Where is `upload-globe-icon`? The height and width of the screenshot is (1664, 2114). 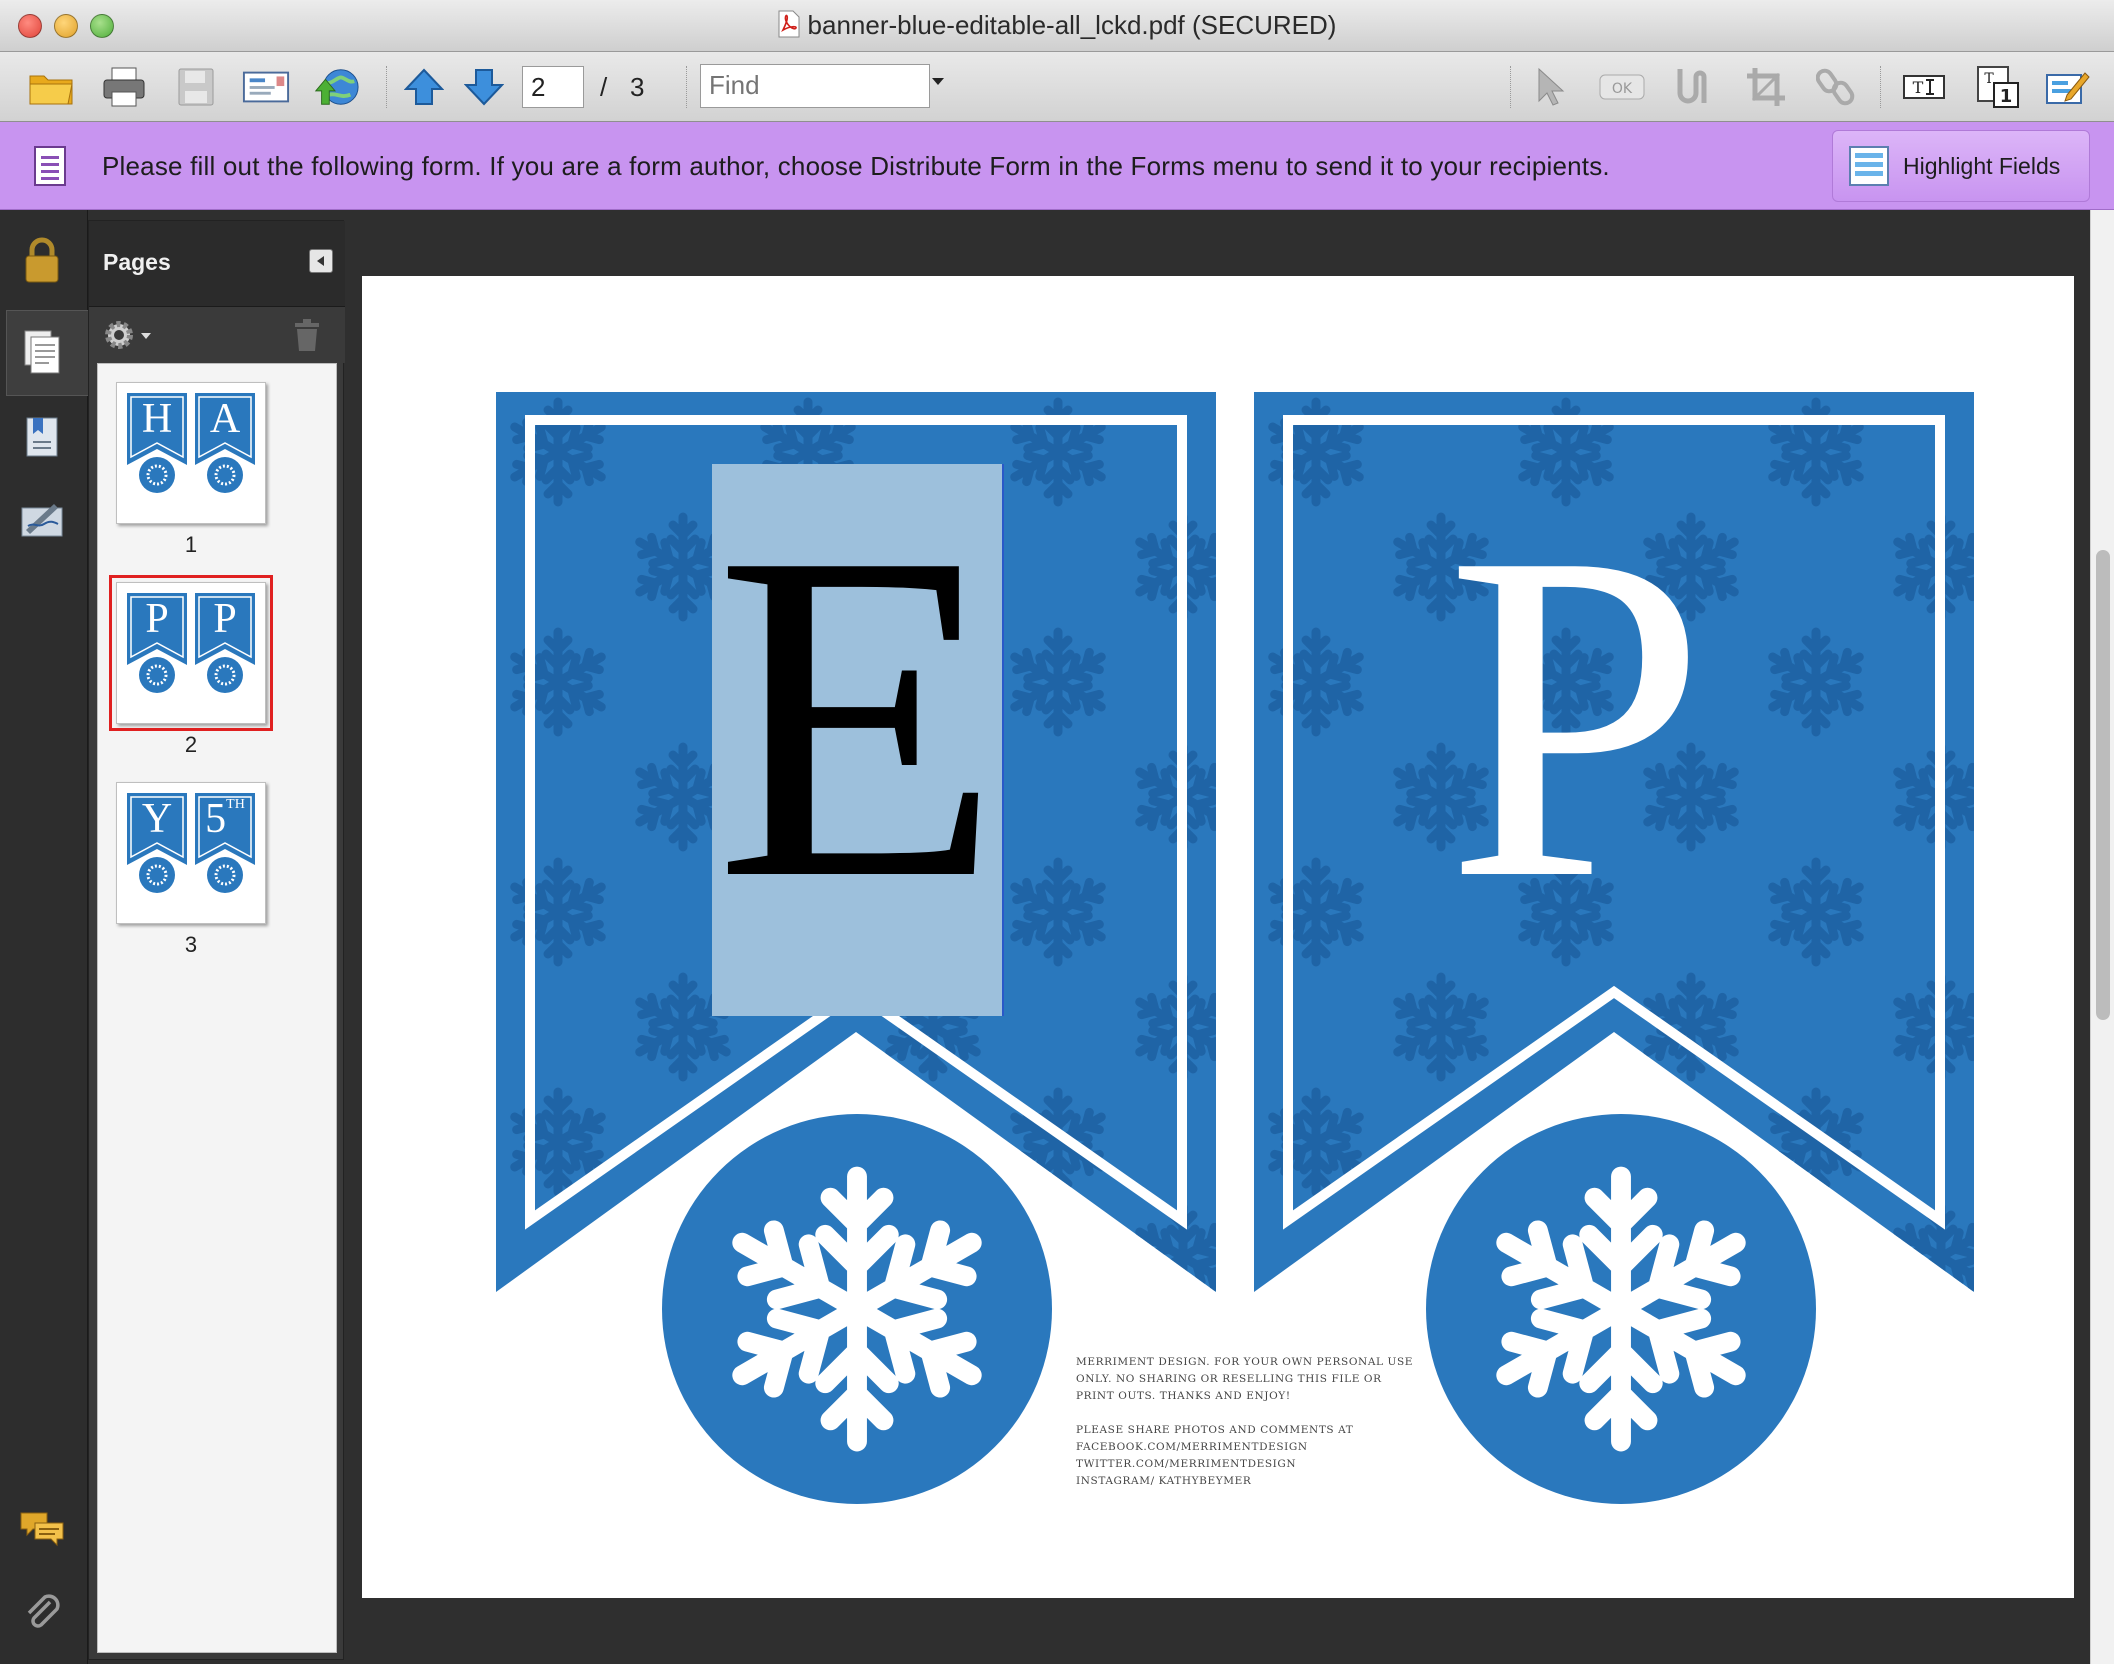 upload-globe-icon is located at coordinates (336, 87).